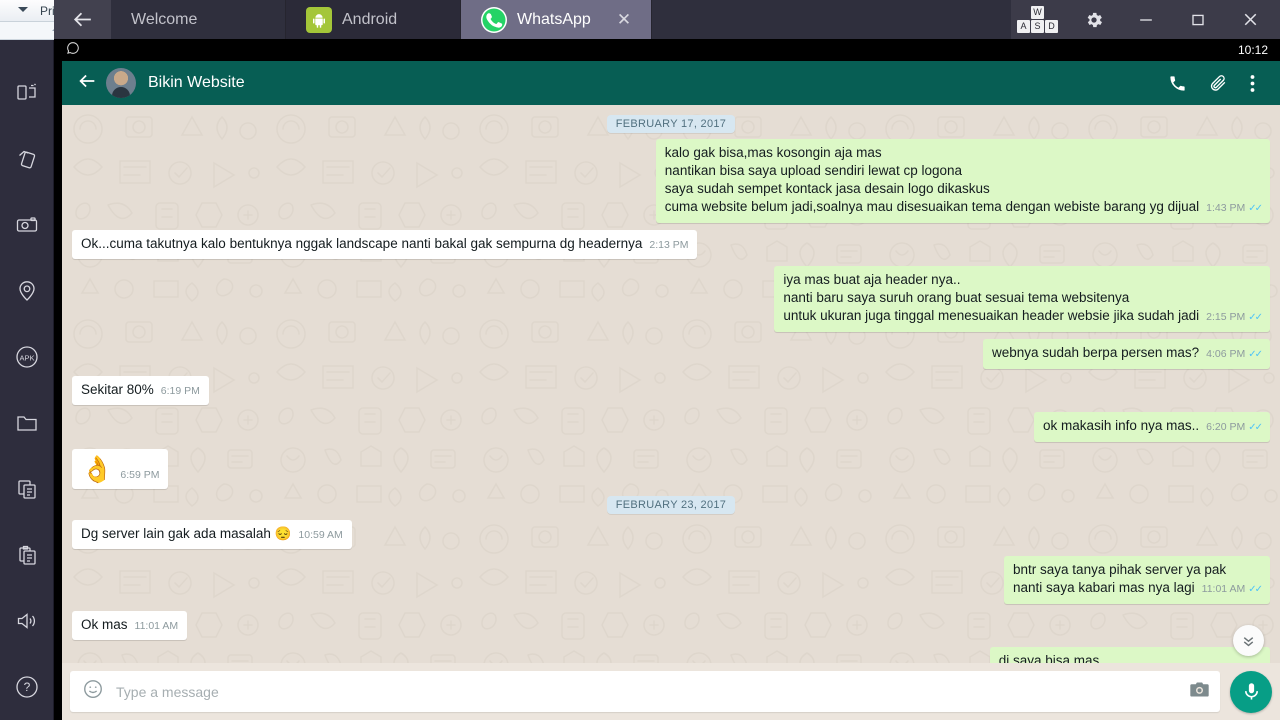  I want to click on message-bubble: webnya sudah berpa persen mas? 4:06 PM ✓✓, so click(1126, 354).